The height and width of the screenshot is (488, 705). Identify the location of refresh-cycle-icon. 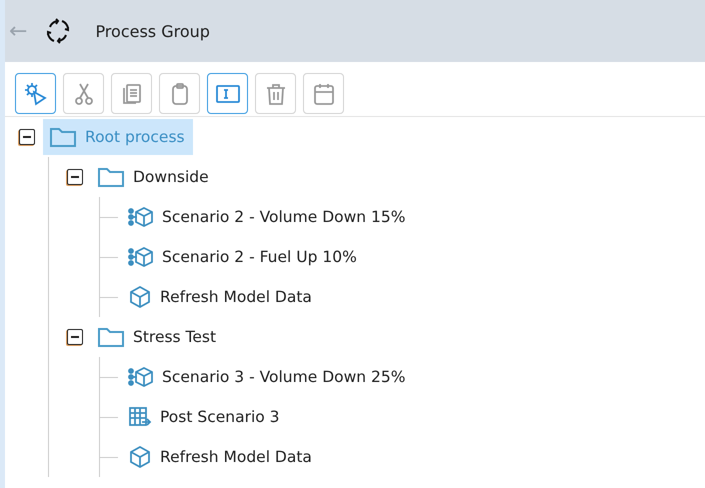
(58, 31).